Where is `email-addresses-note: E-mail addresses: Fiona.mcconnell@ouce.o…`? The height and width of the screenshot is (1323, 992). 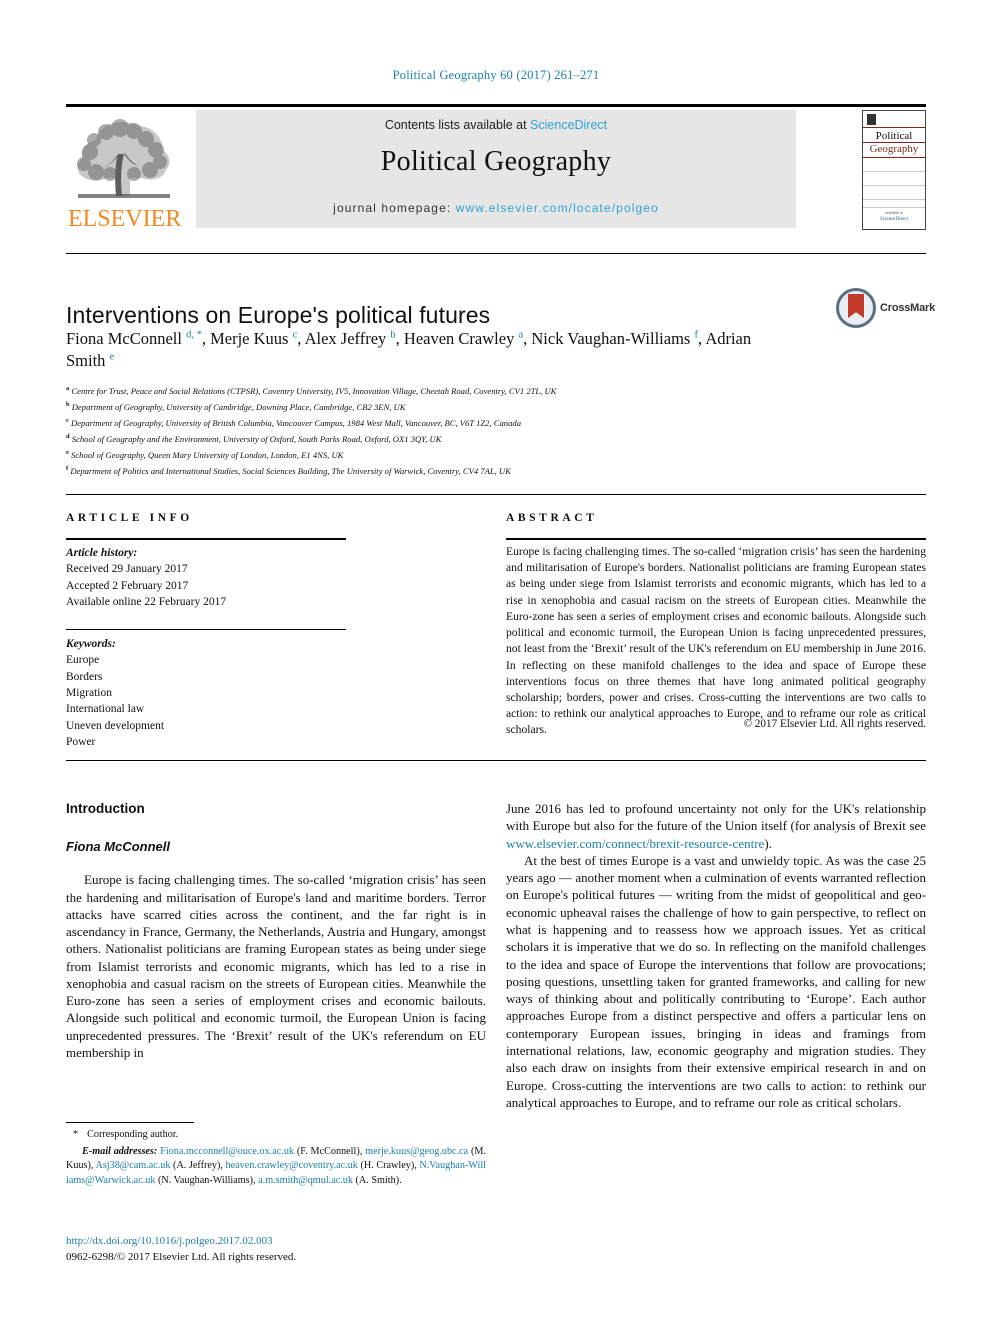 email-addresses-note: E-mail addresses: Fiona.mcconnell@ouce.o… is located at coordinates (276, 1167).